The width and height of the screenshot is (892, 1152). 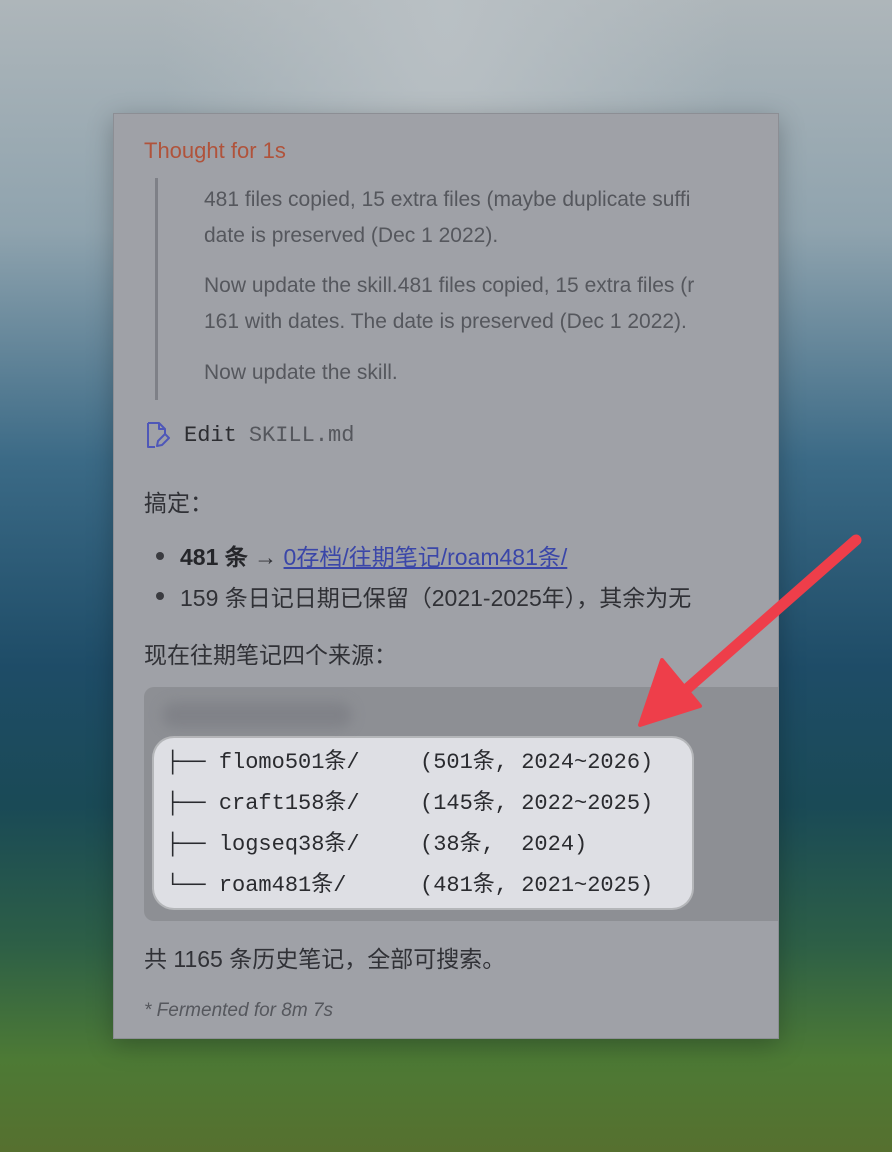 What do you see at coordinates (409, 886) in the screenshot?
I see `tree-row-roam: └── roam481条/ (481条, 2021~2025)` at bounding box center [409, 886].